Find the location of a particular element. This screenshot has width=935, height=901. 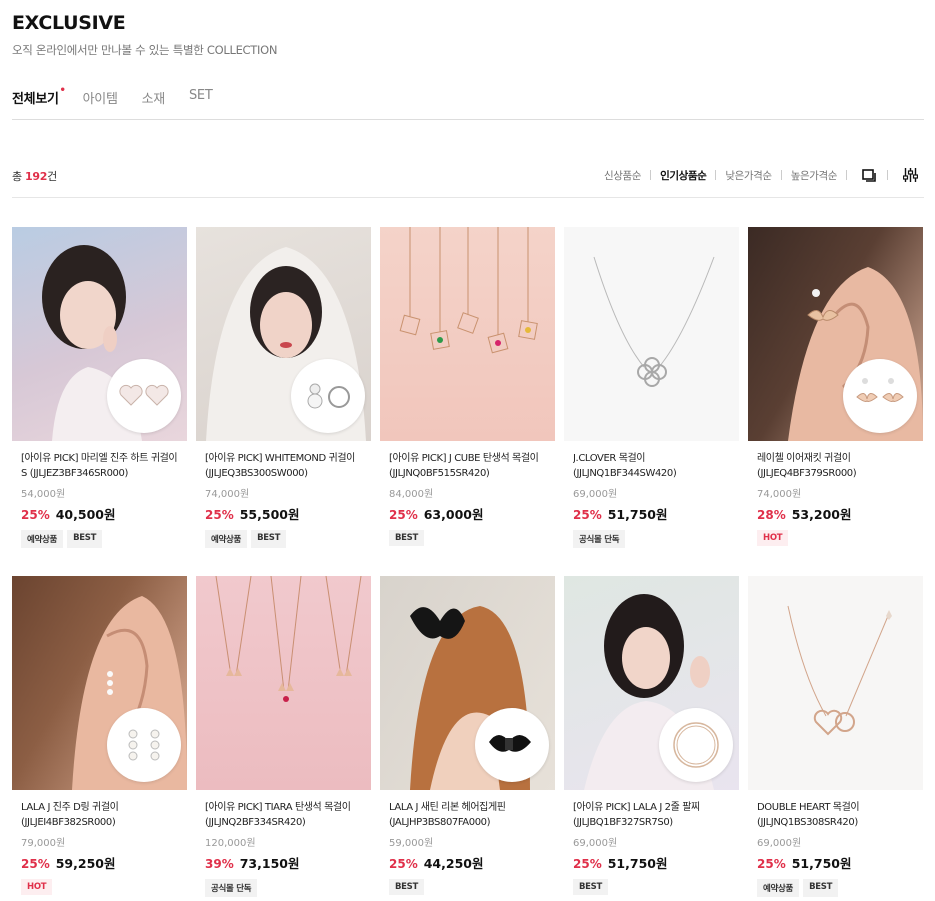

toolbar-divider is located at coordinates (468, 197).